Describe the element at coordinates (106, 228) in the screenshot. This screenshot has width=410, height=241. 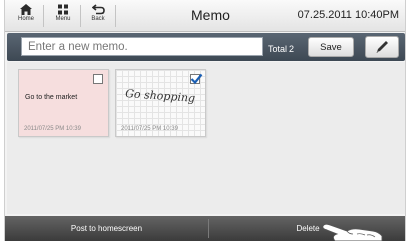
I see `post-to-homescreen-button: Post to homescreen` at that location.